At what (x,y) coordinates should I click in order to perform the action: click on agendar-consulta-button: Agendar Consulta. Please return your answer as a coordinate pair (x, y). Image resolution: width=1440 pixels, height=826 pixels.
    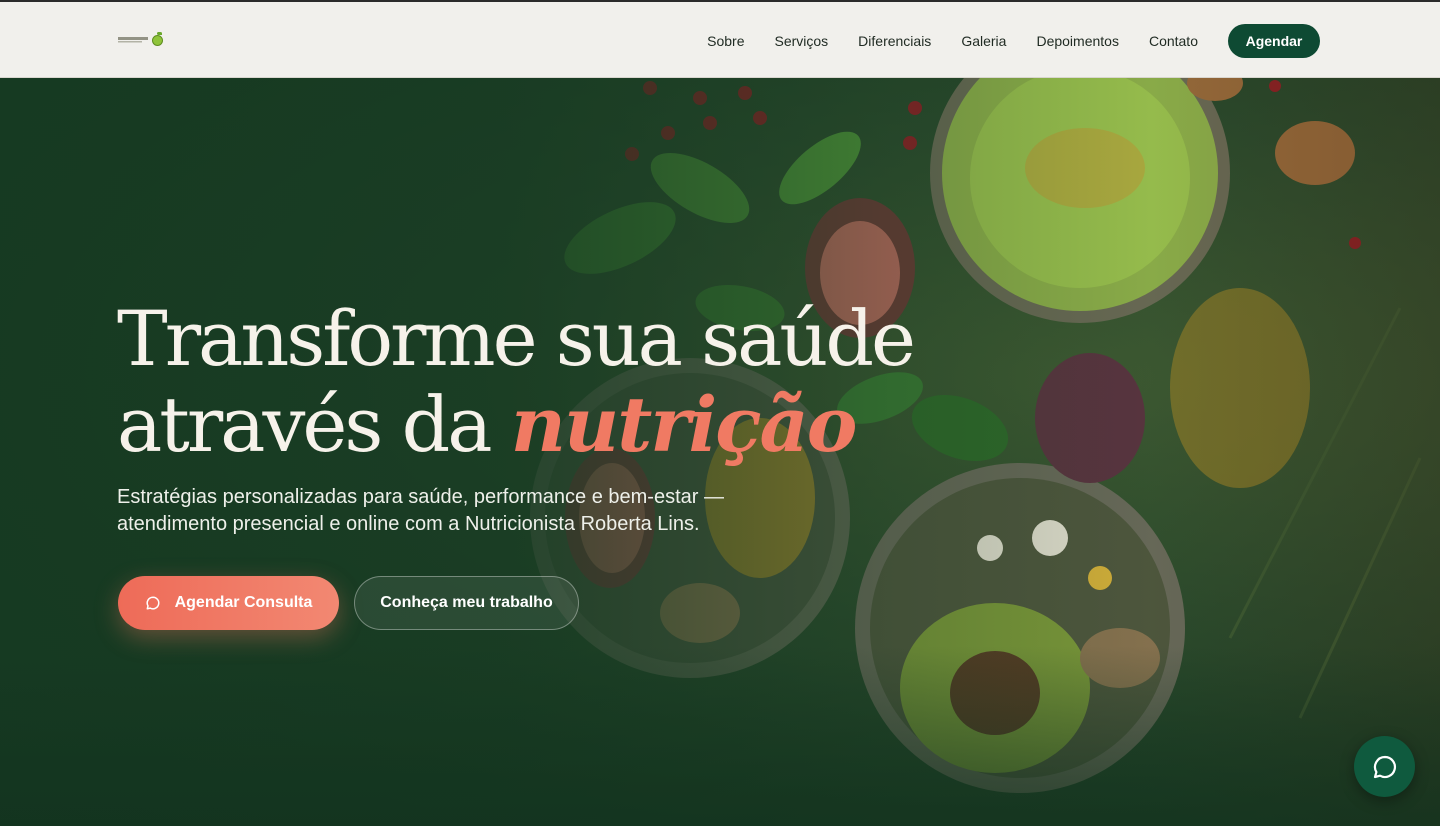
    Looking at the image, I should click on (228, 603).